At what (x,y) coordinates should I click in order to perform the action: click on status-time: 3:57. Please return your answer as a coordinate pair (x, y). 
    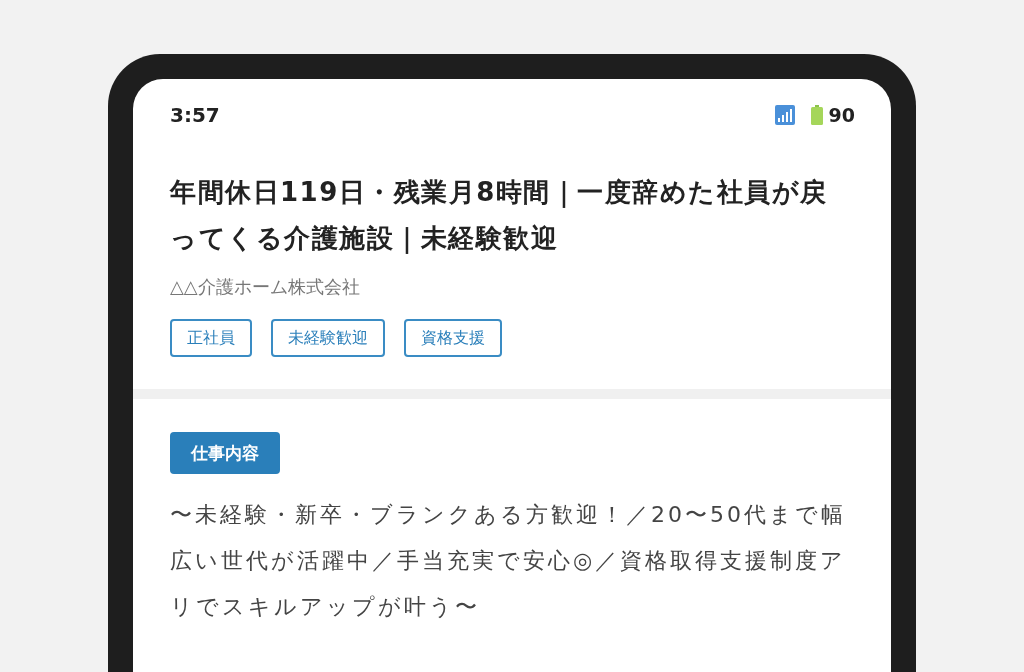
    Looking at the image, I should click on (195, 115).